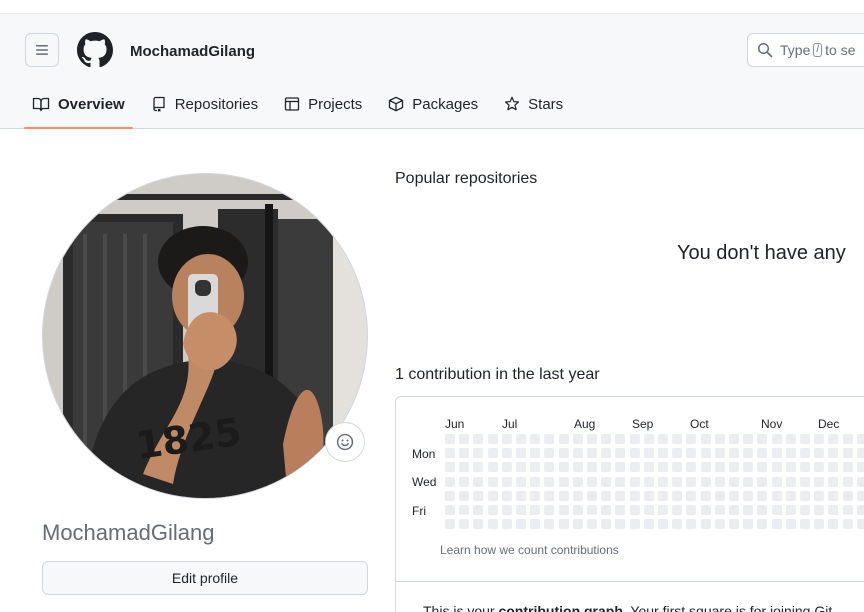 The image size is (864, 612). Describe the element at coordinates (533, 104) in the screenshot. I see `tab-stars: Stars` at that location.